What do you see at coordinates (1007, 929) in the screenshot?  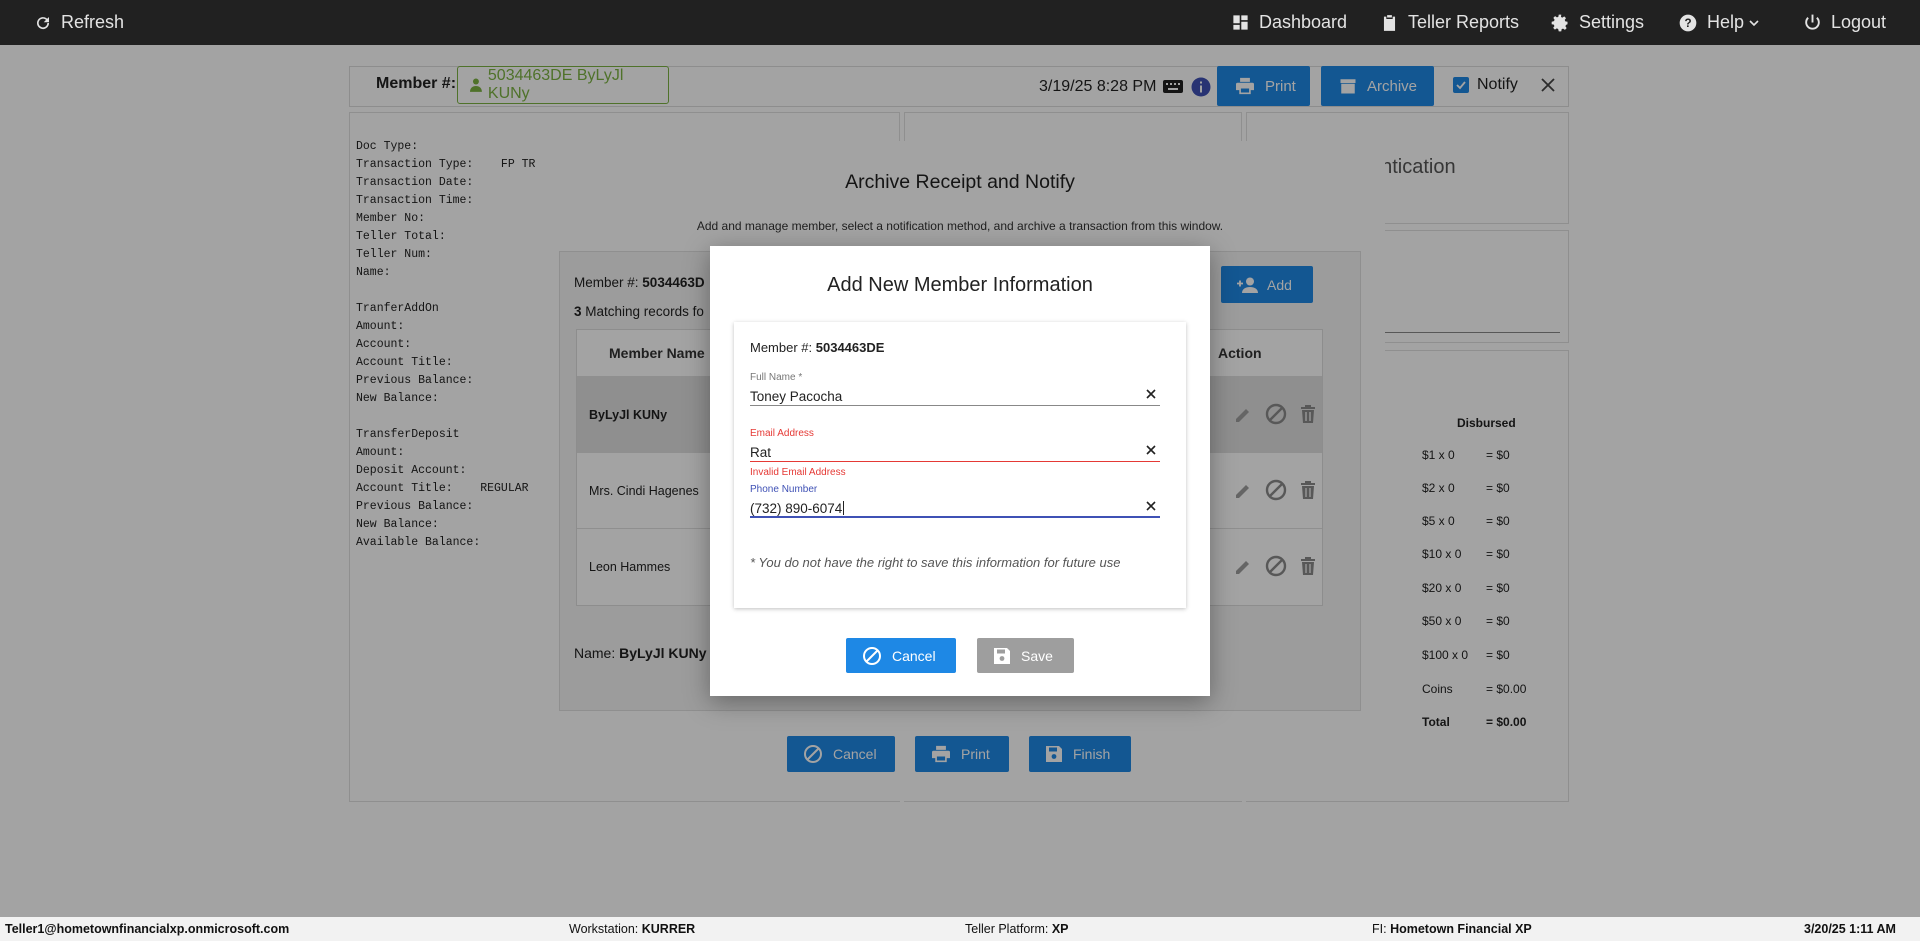 I see `status-platform-label: Teller Platform:` at bounding box center [1007, 929].